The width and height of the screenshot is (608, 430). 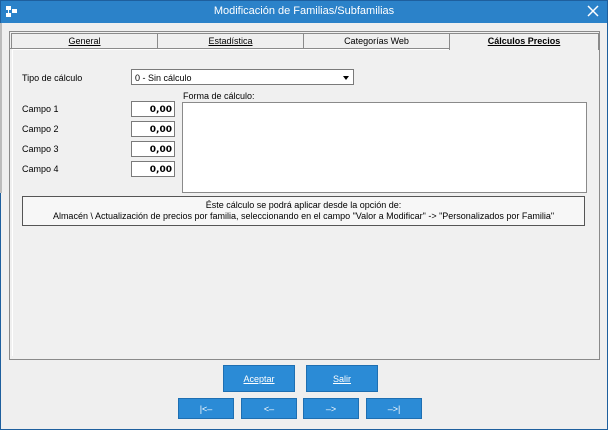 I want to click on close-icon, so click(x=593, y=11).